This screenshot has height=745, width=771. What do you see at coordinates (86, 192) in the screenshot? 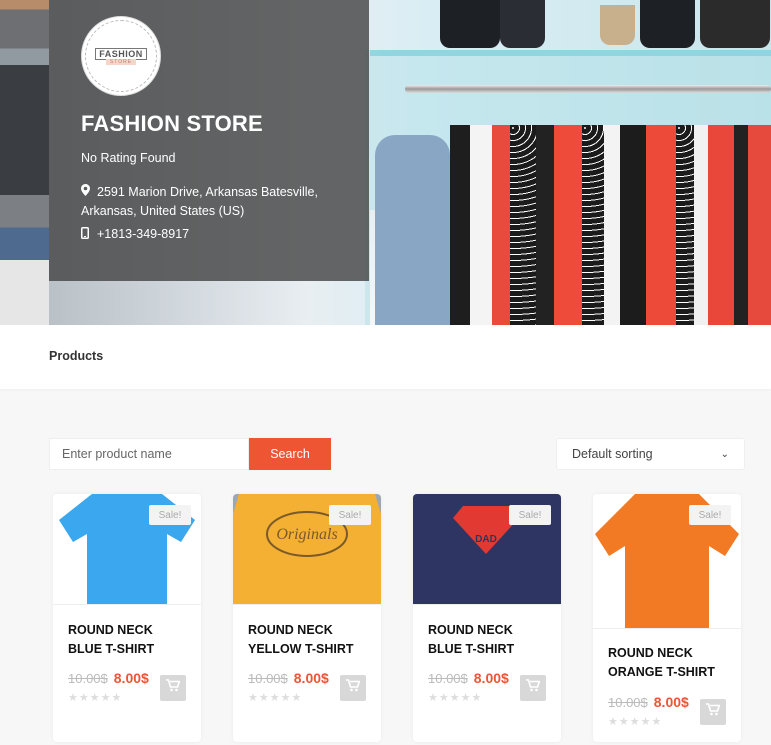
I see `map-marker-icon` at bounding box center [86, 192].